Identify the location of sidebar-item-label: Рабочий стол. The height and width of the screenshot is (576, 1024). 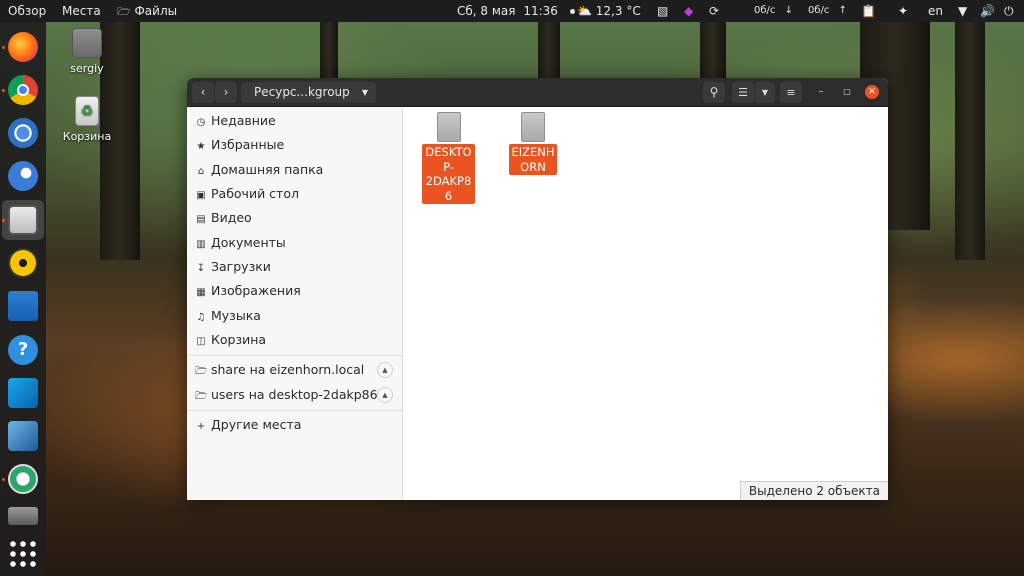
(255, 193).